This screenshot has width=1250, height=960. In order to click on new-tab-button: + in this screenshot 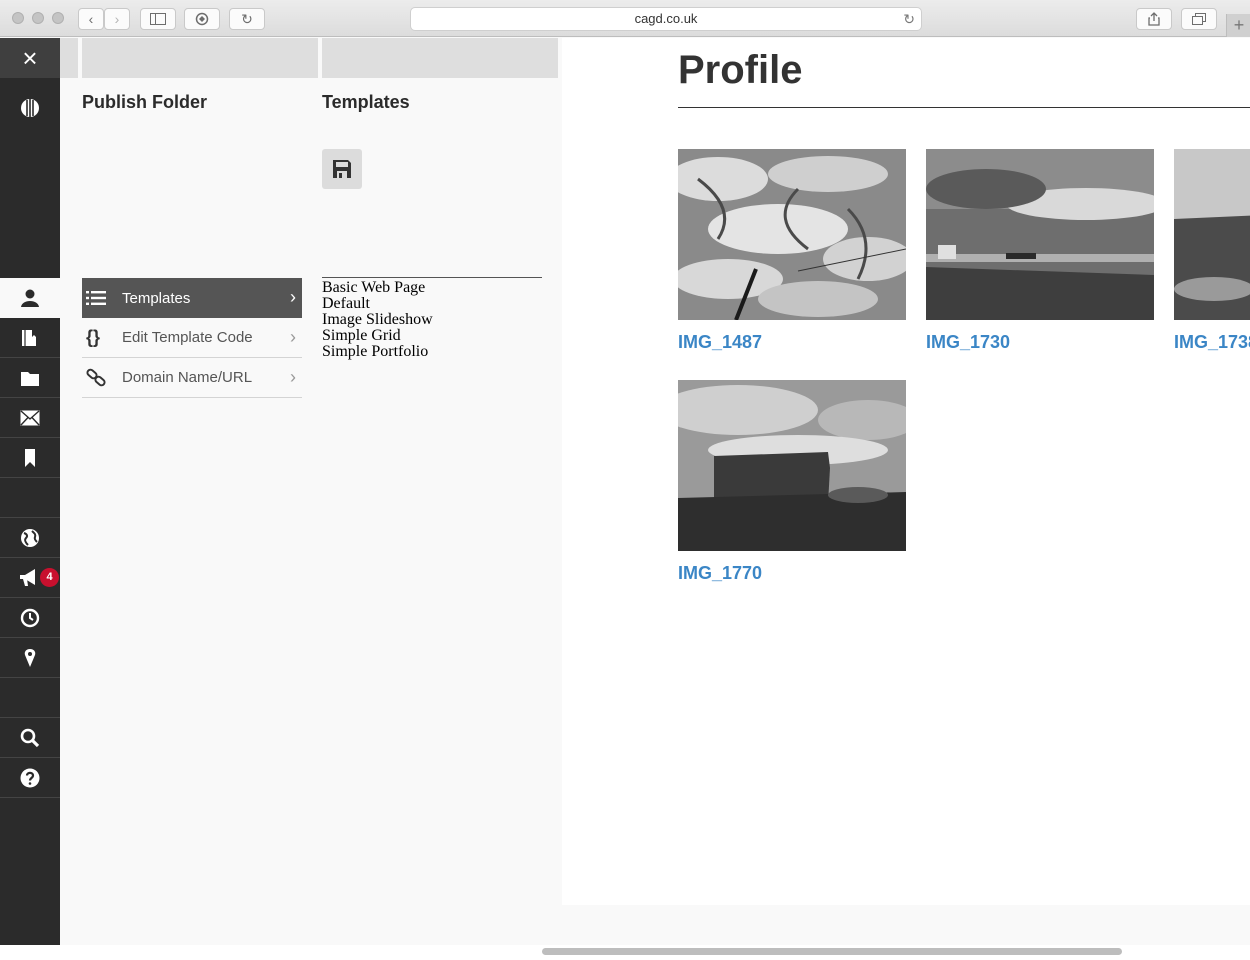, I will do `click(1238, 25)`.